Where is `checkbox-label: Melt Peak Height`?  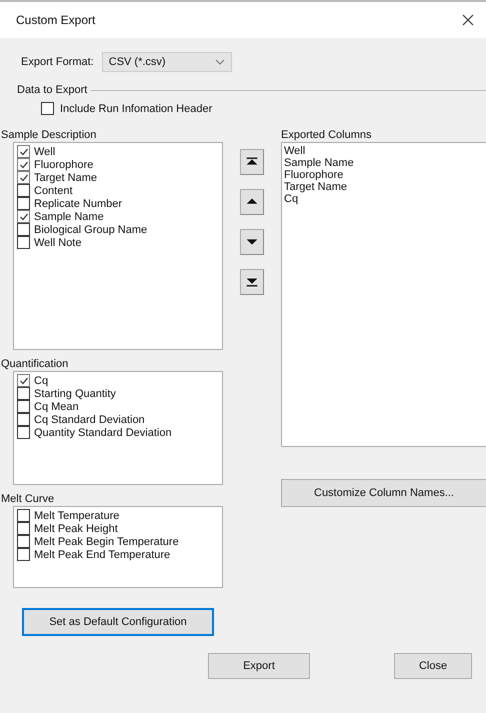 checkbox-label: Melt Peak Height is located at coordinates (76, 528).